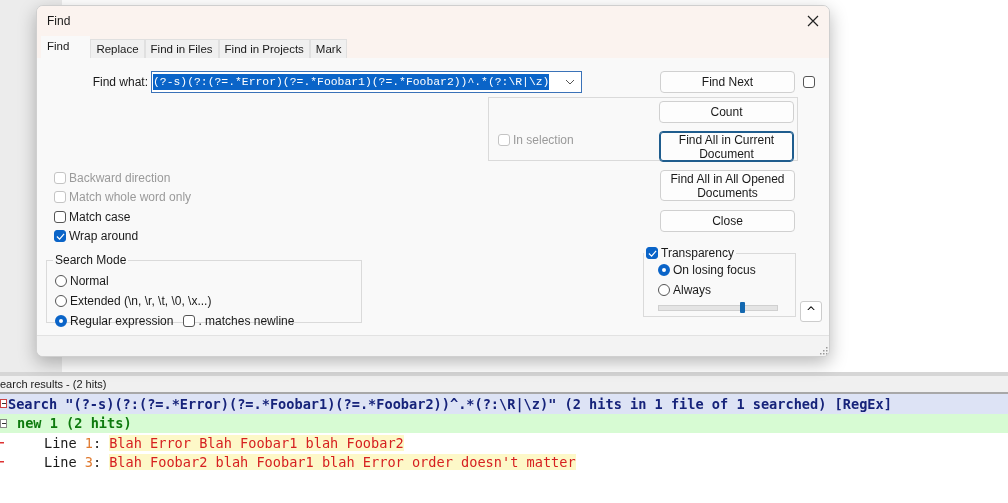 The height and width of the screenshot is (503, 1008). I want to click on close-icon, so click(813, 21).